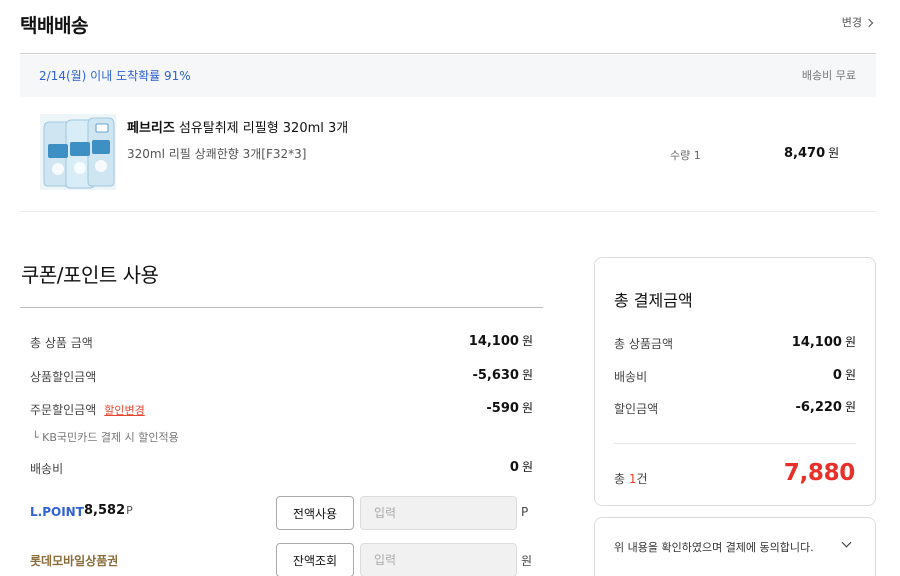  What do you see at coordinates (644, 344) in the screenshot?
I see `summary-label: 총 상품금액` at bounding box center [644, 344].